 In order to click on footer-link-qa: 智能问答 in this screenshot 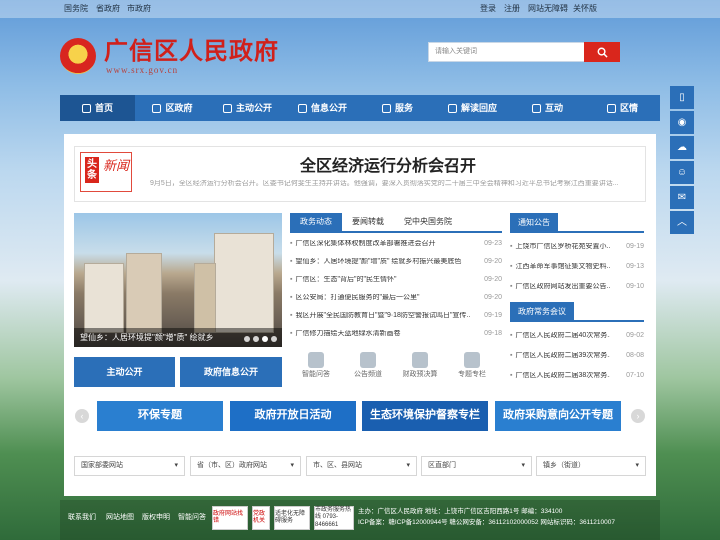, I will do `click(192, 518)`.